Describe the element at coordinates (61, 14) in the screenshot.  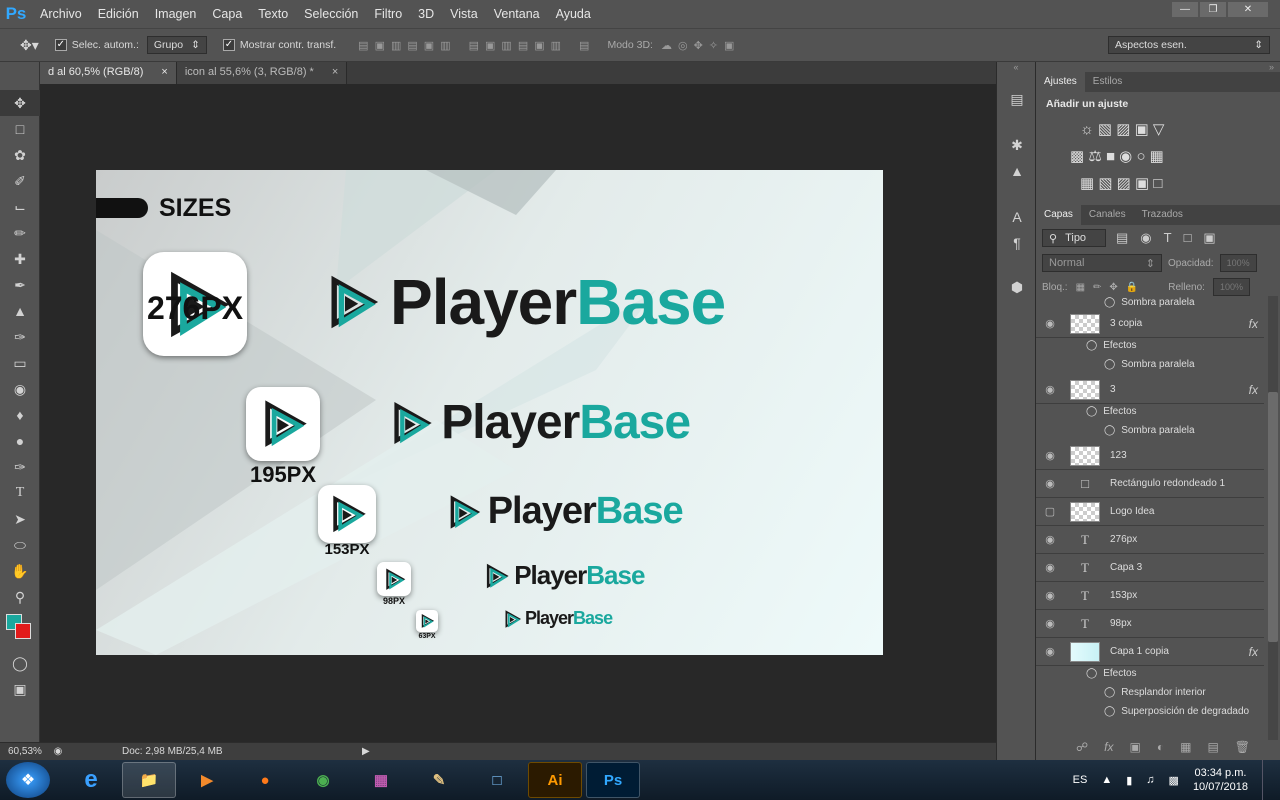
I see `menu-archivo: Archivo` at that location.